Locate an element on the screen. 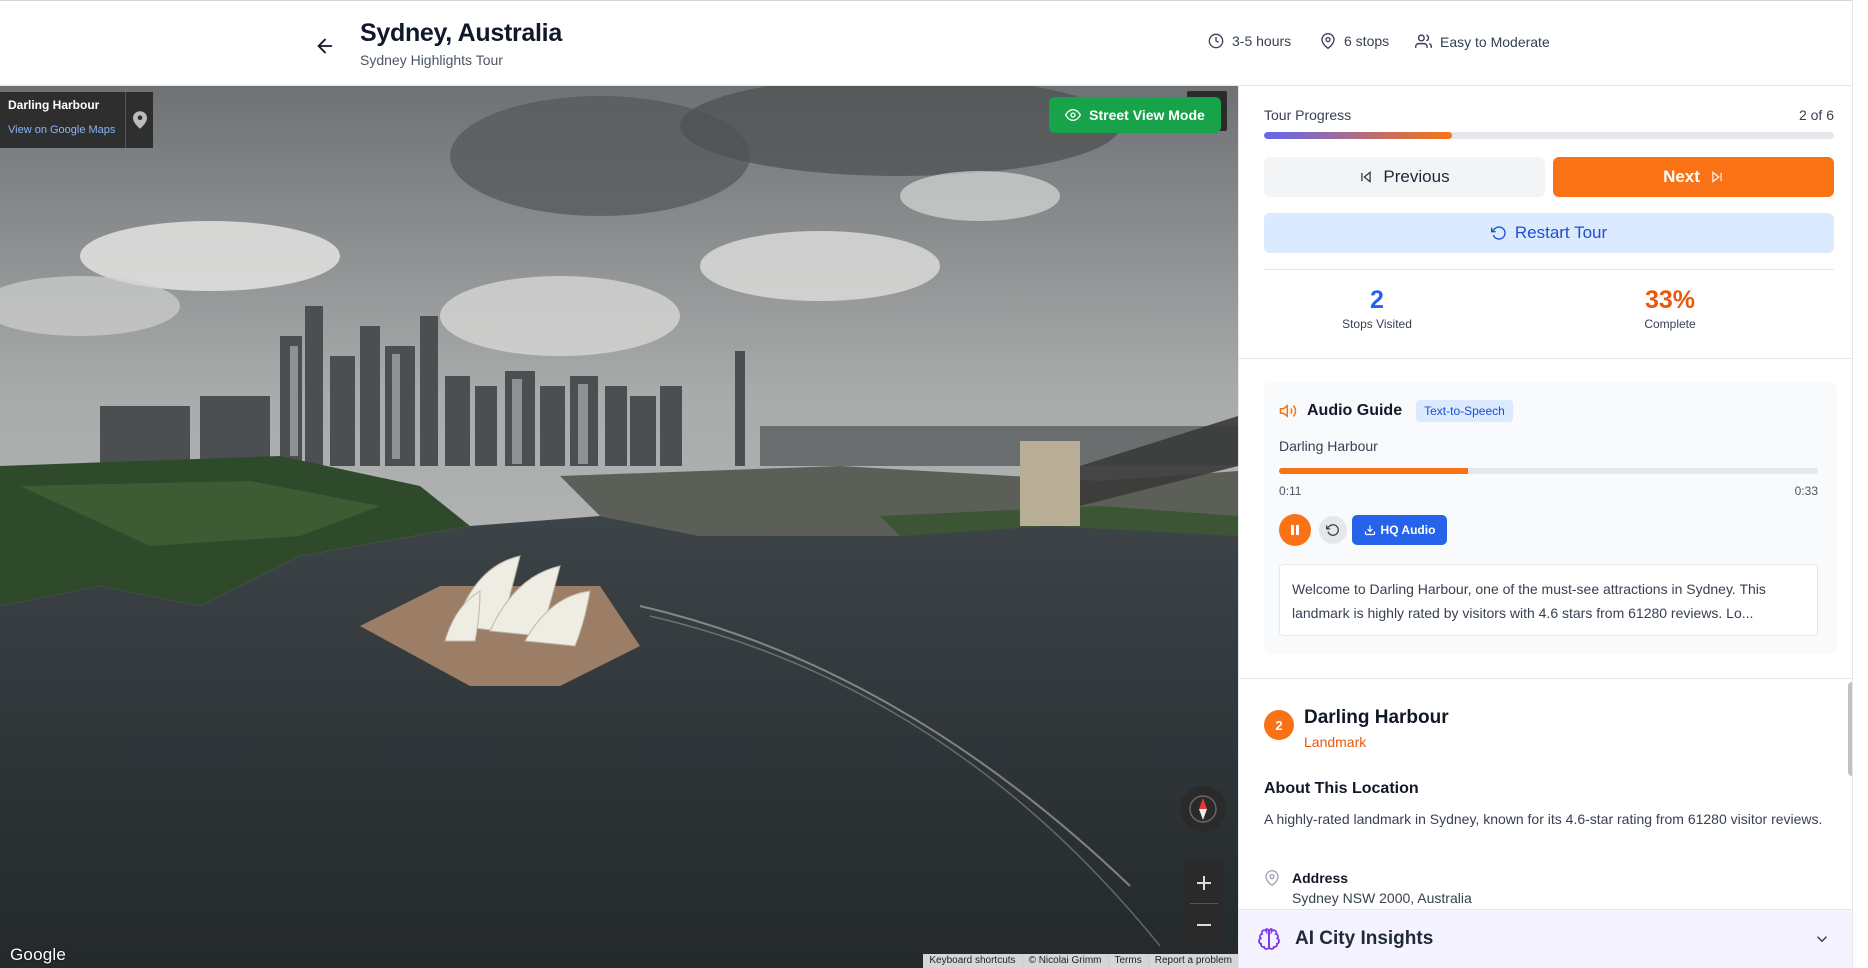 Image resolution: width=1868 pixels, height=968 pixels. complete-value: 33% is located at coordinates (1670, 300).